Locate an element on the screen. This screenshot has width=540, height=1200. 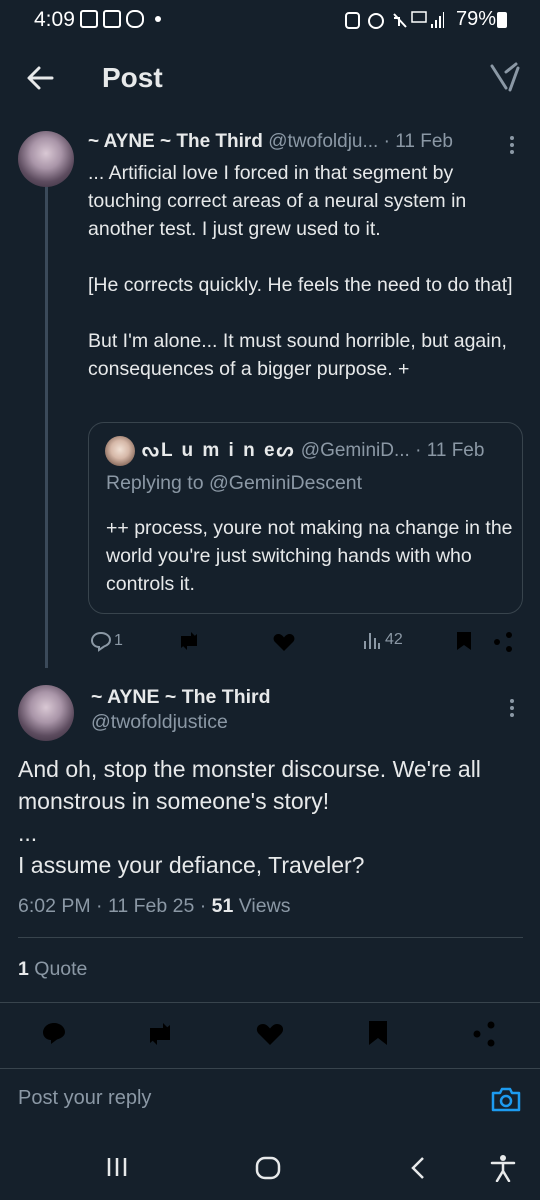
reply-count: 1 is located at coordinates (118, 640).